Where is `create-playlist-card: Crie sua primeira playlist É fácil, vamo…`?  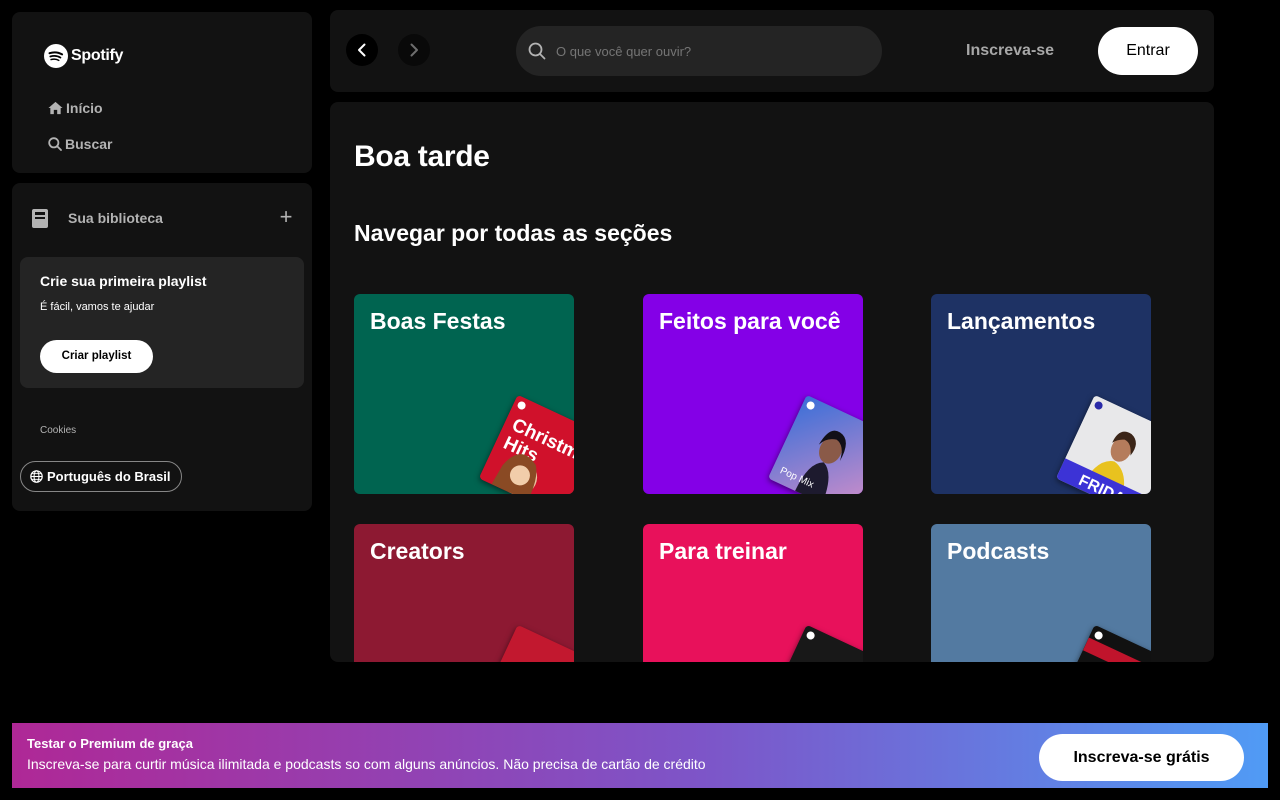
create-playlist-card: Crie sua primeira playlist É fácil, vamo… is located at coordinates (162, 322).